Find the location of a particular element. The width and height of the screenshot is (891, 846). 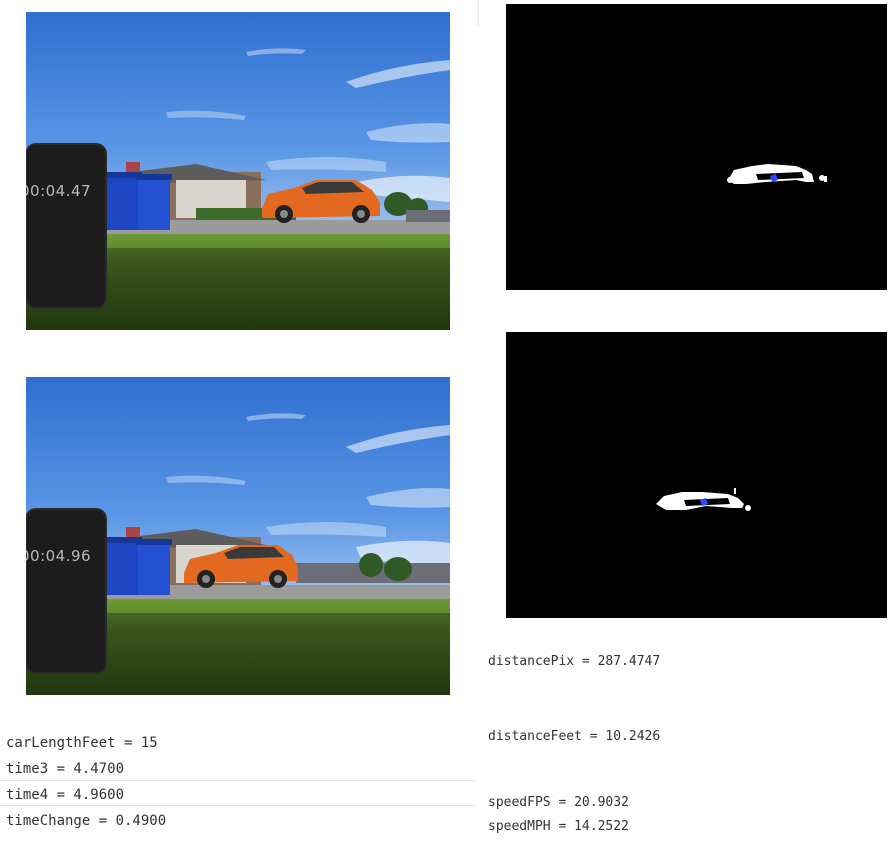

output-speed-mph: speedMPH = 14.2522 is located at coordinates (558, 826).